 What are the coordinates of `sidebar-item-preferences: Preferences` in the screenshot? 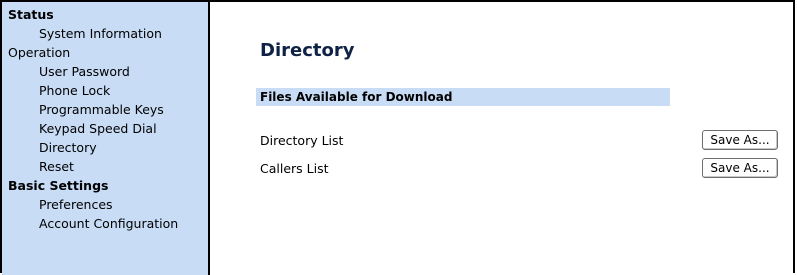 It's located at (105, 204).